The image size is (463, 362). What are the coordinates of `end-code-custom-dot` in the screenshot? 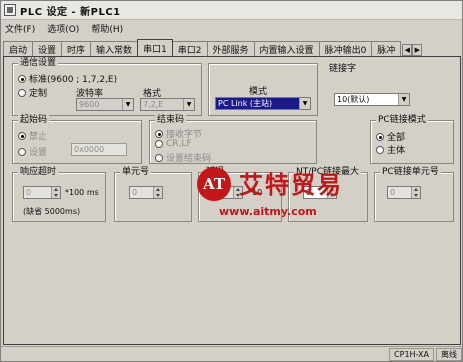 It's located at (159, 157).